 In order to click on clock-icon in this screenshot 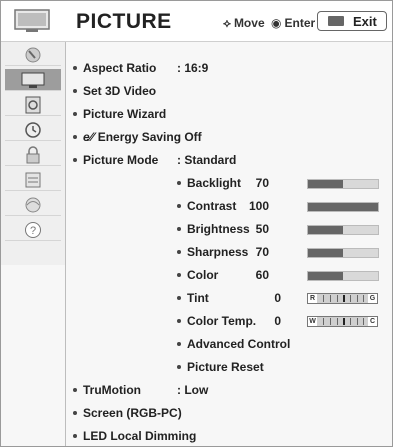, I will do `click(33, 129)`.